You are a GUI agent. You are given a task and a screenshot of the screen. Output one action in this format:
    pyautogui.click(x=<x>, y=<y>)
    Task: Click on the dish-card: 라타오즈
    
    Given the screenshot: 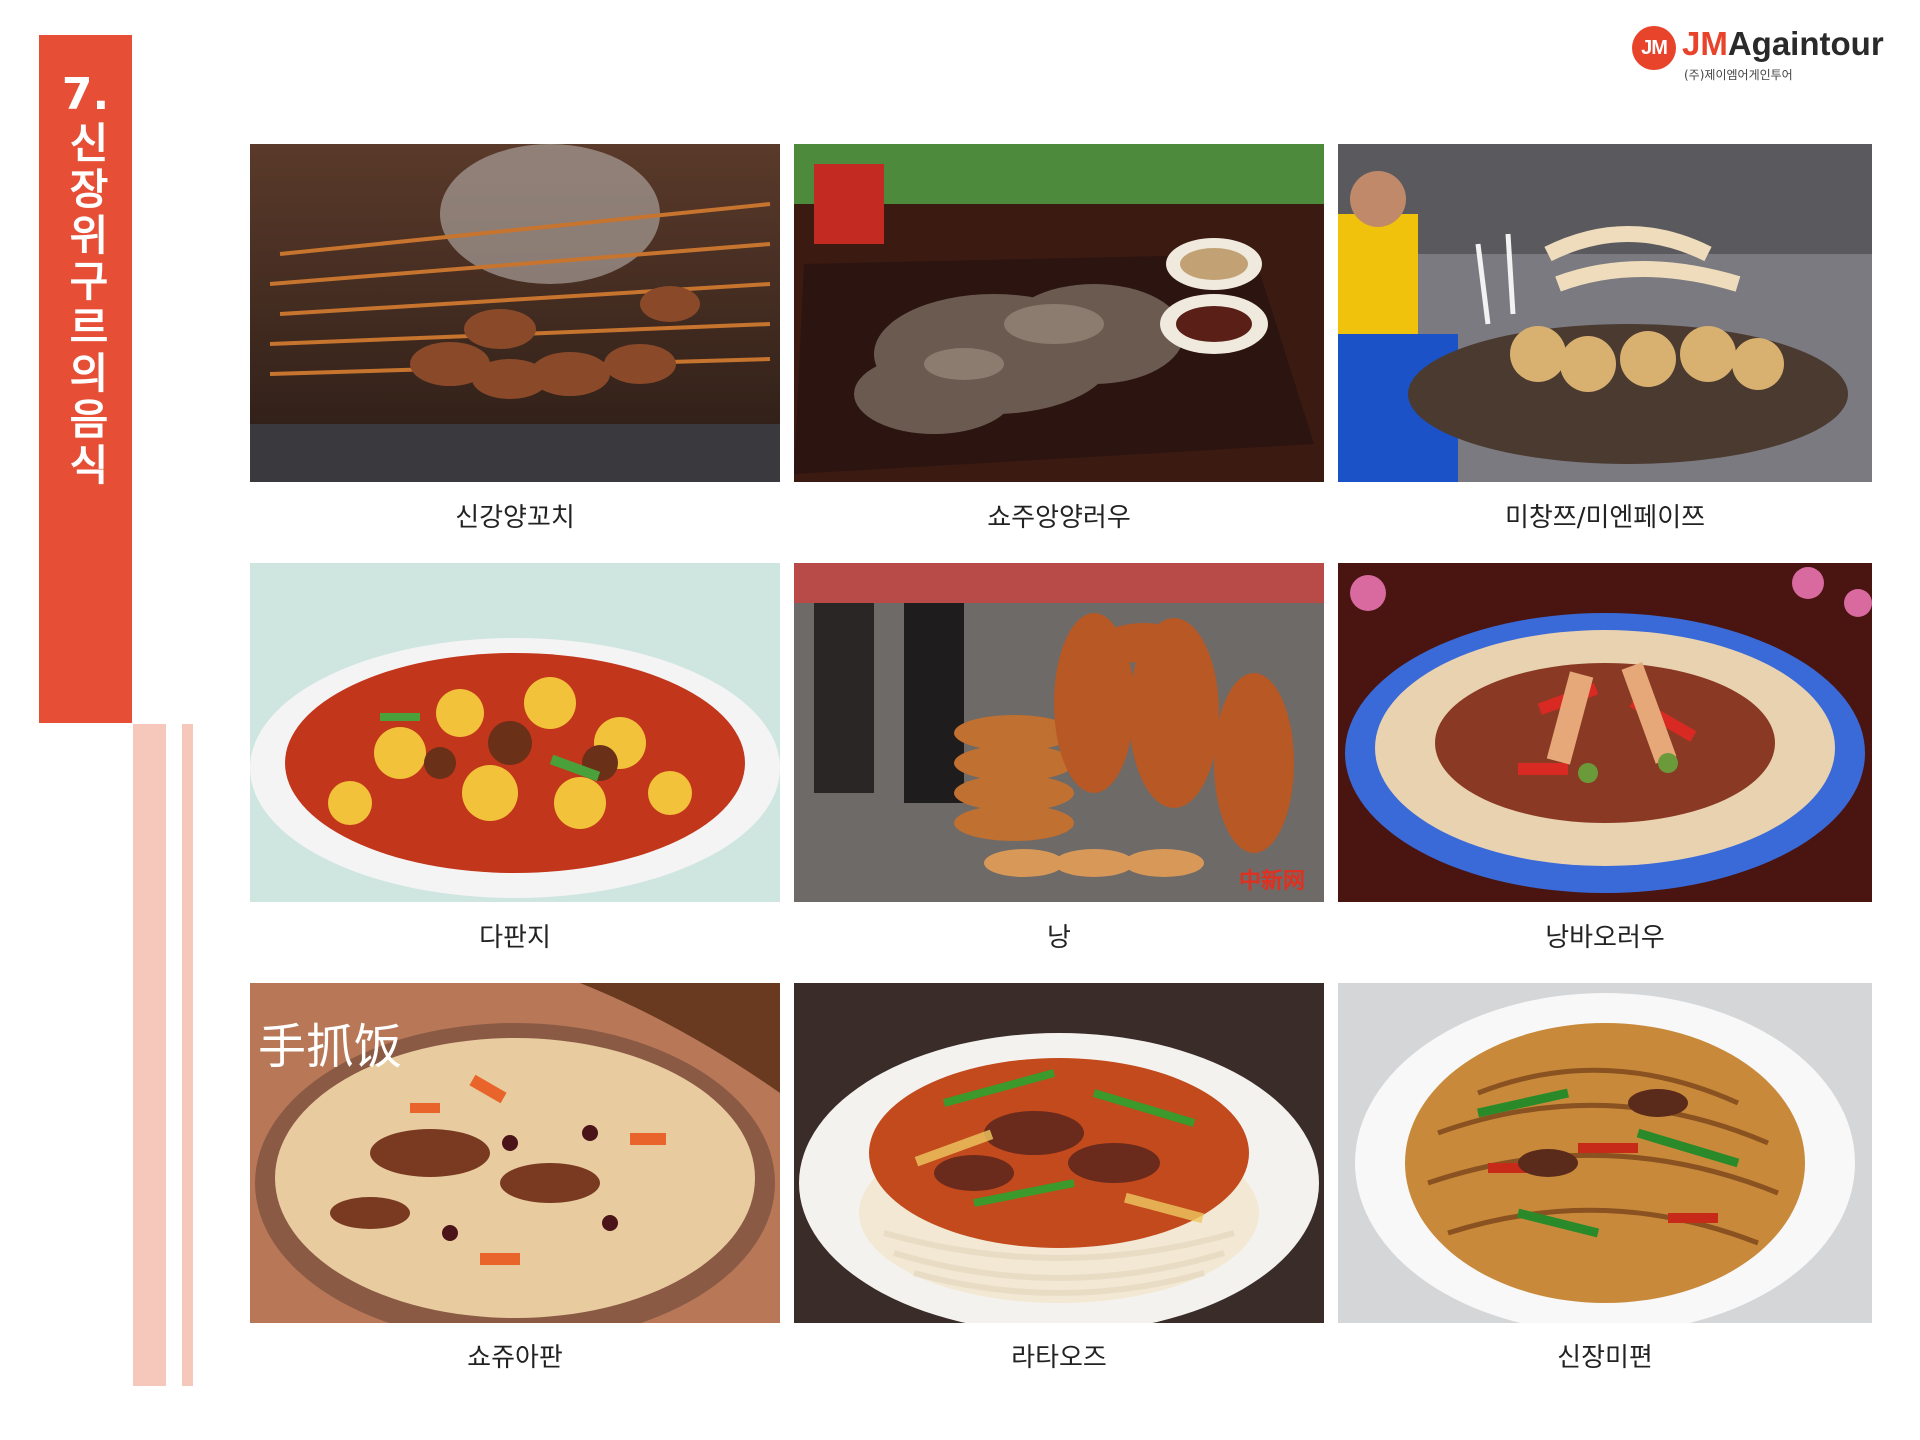 What is the action you would take?
    pyautogui.click(x=1059, y=1188)
    